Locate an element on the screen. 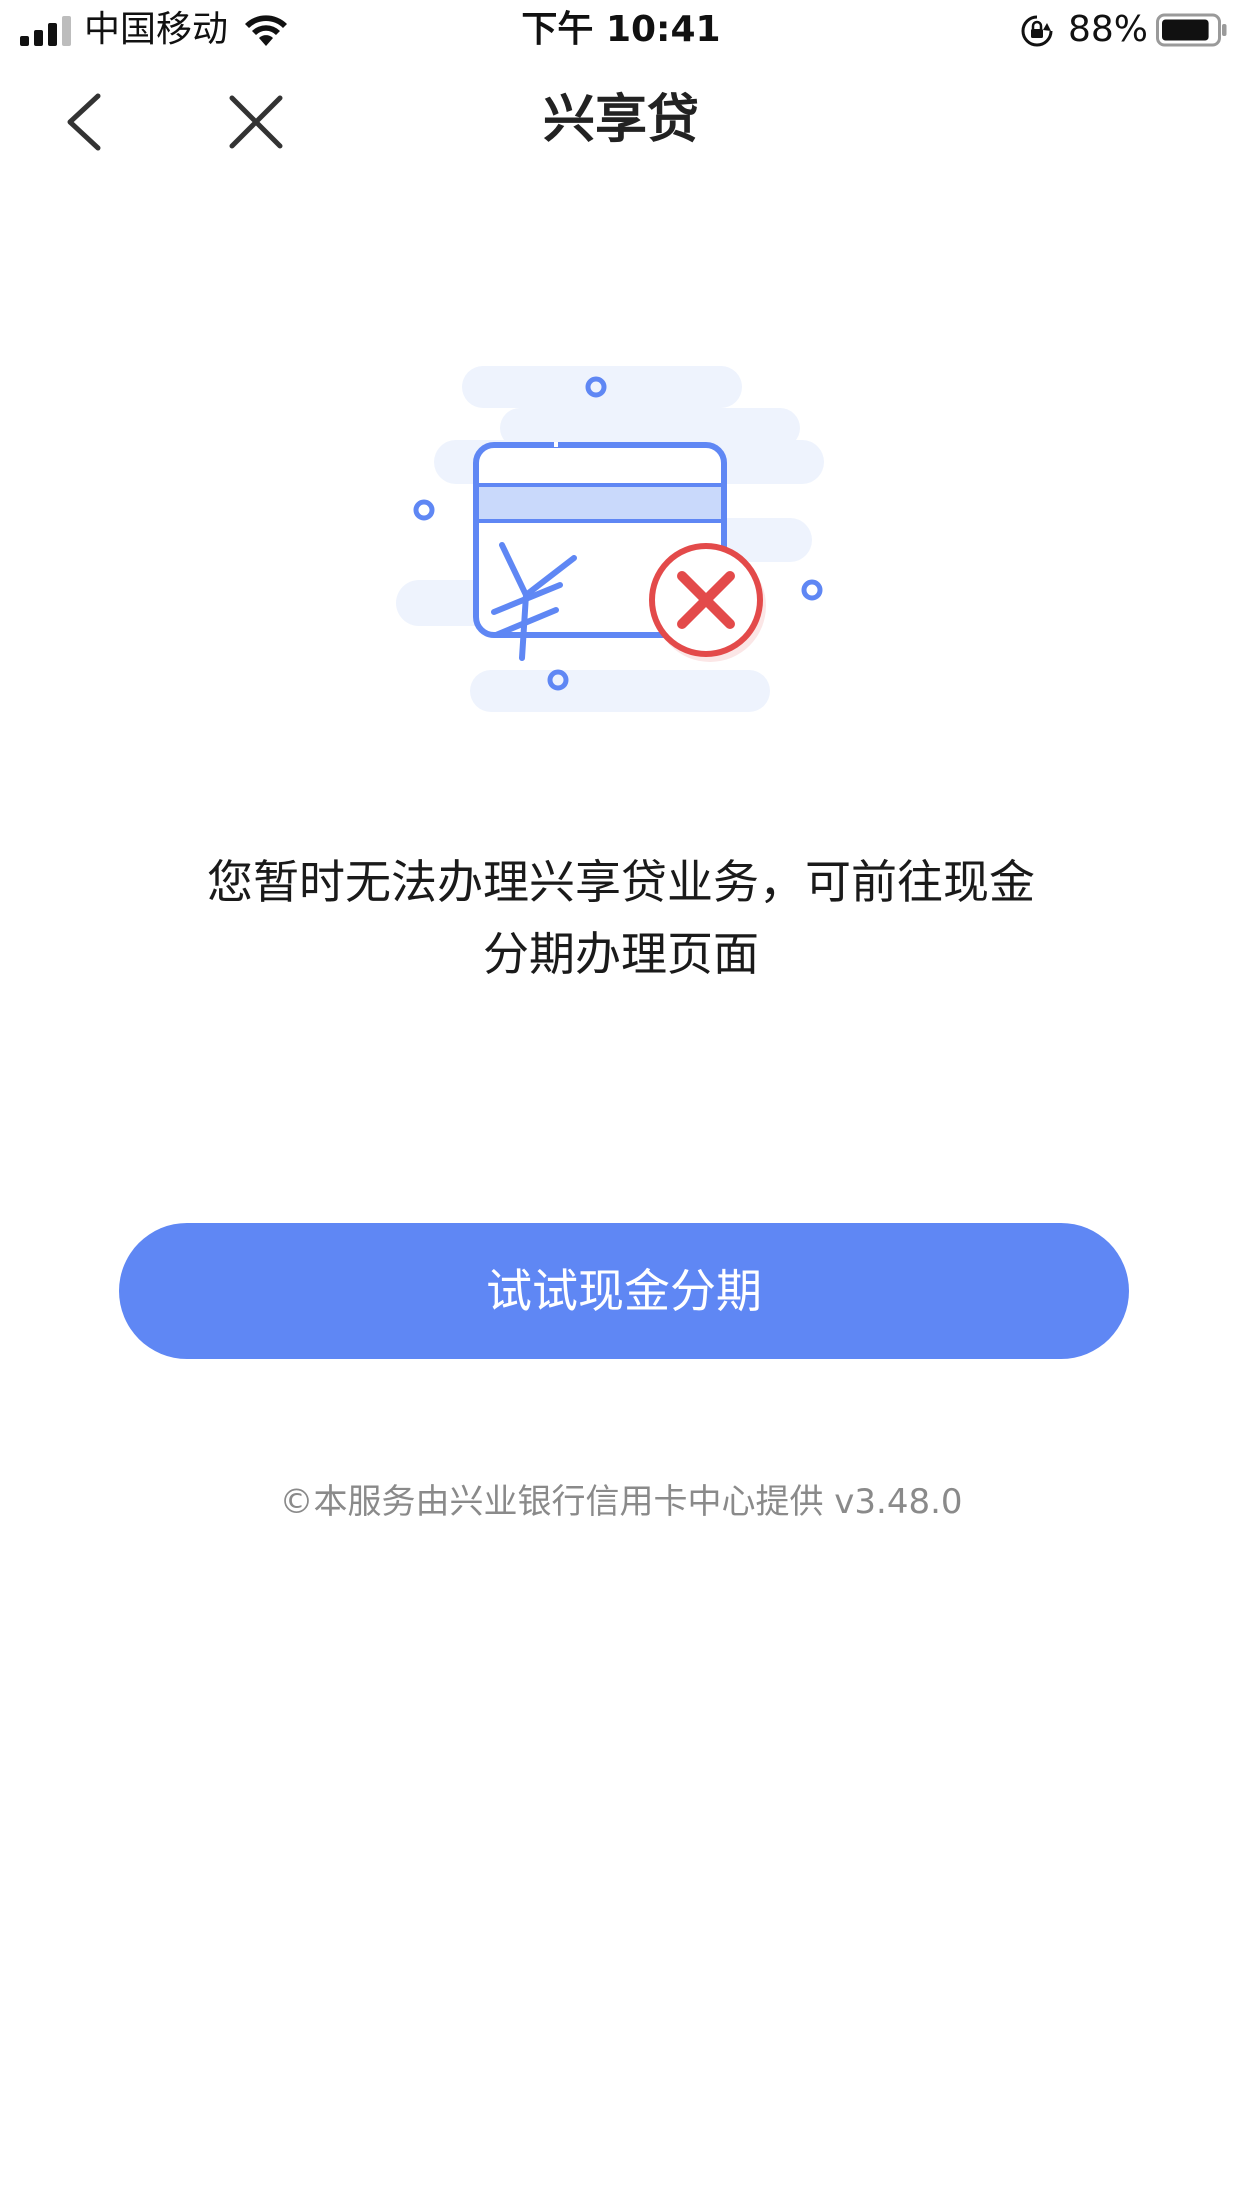 The height and width of the screenshot is (2208, 1242). message-line-1: 您暂时无法办理兴享贷业务，可前往现金 is located at coordinates (621, 882).